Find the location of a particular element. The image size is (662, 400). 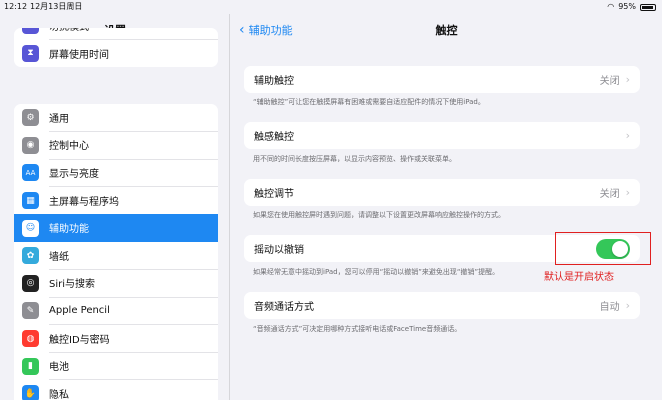

battery-icon is located at coordinates (648, 7).